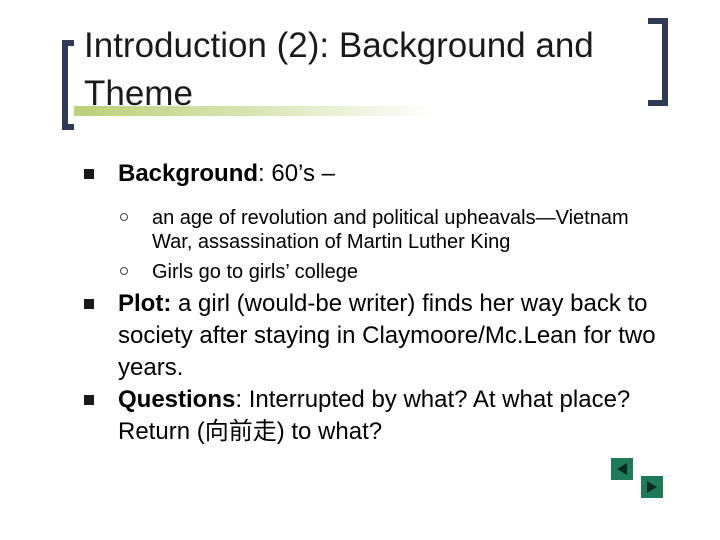 This screenshot has height=540, width=720. What do you see at coordinates (658, 62) in the screenshot?
I see `title-bracket-right` at bounding box center [658, 62].